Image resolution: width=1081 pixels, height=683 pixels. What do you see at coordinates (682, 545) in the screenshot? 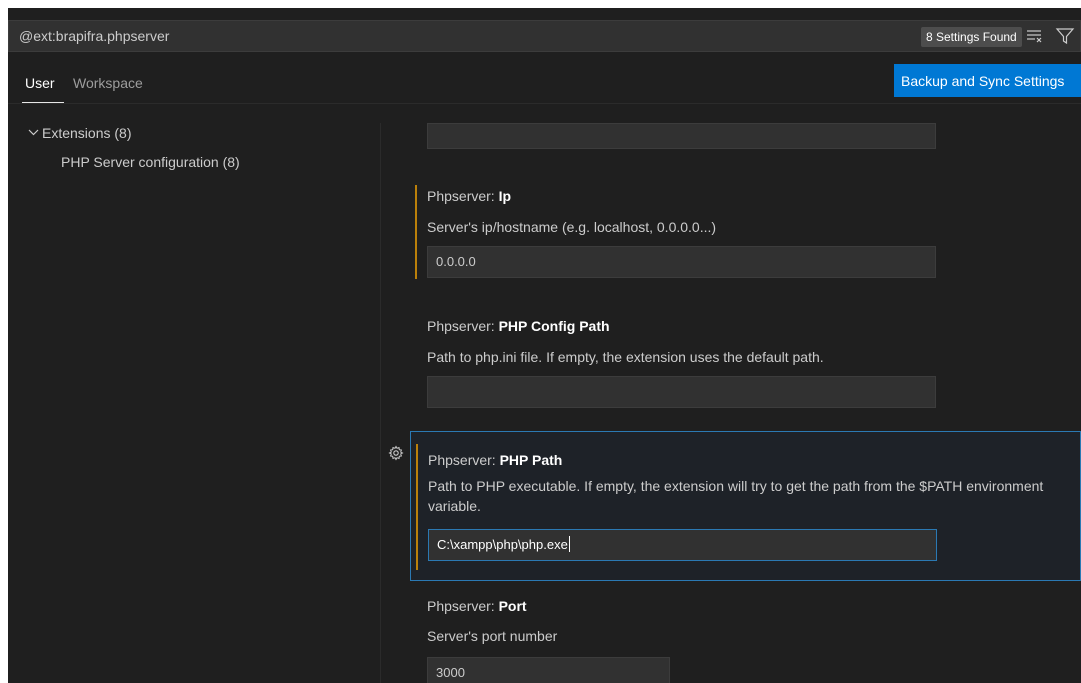
I see `php-path-input: C:\xampp\php\php.exe` at bounding box center [682, 545].